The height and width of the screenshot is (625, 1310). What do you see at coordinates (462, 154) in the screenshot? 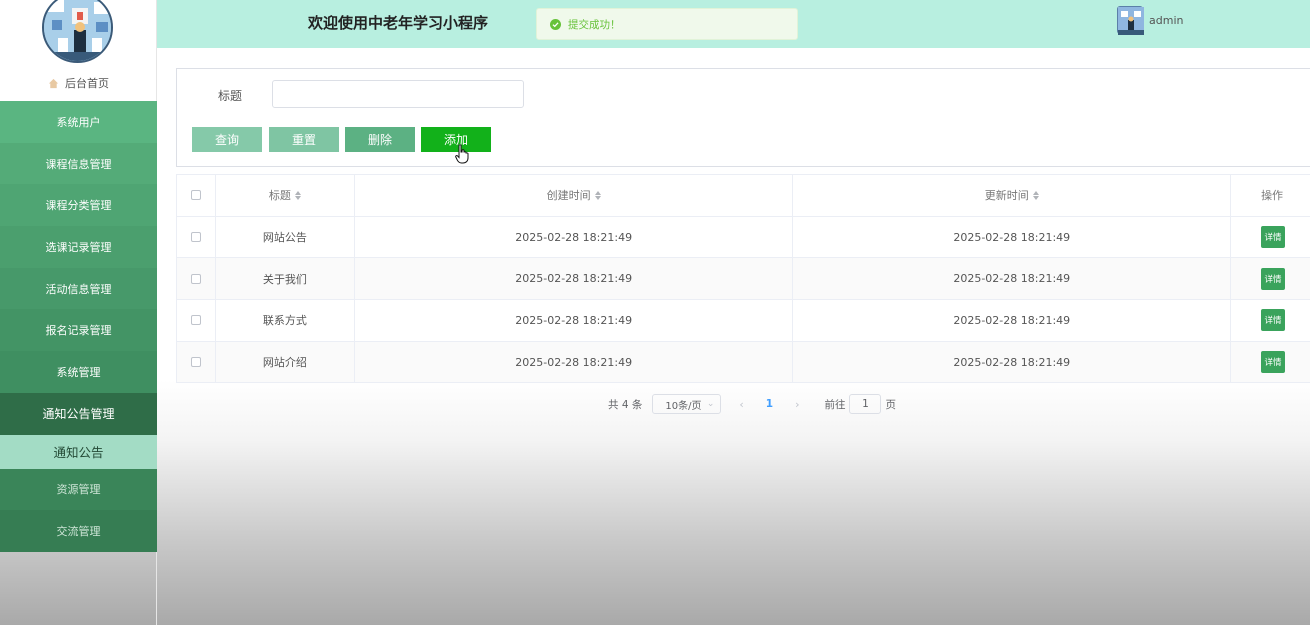
I see `hand-cursor-icon` at bounding box center [462, 154].